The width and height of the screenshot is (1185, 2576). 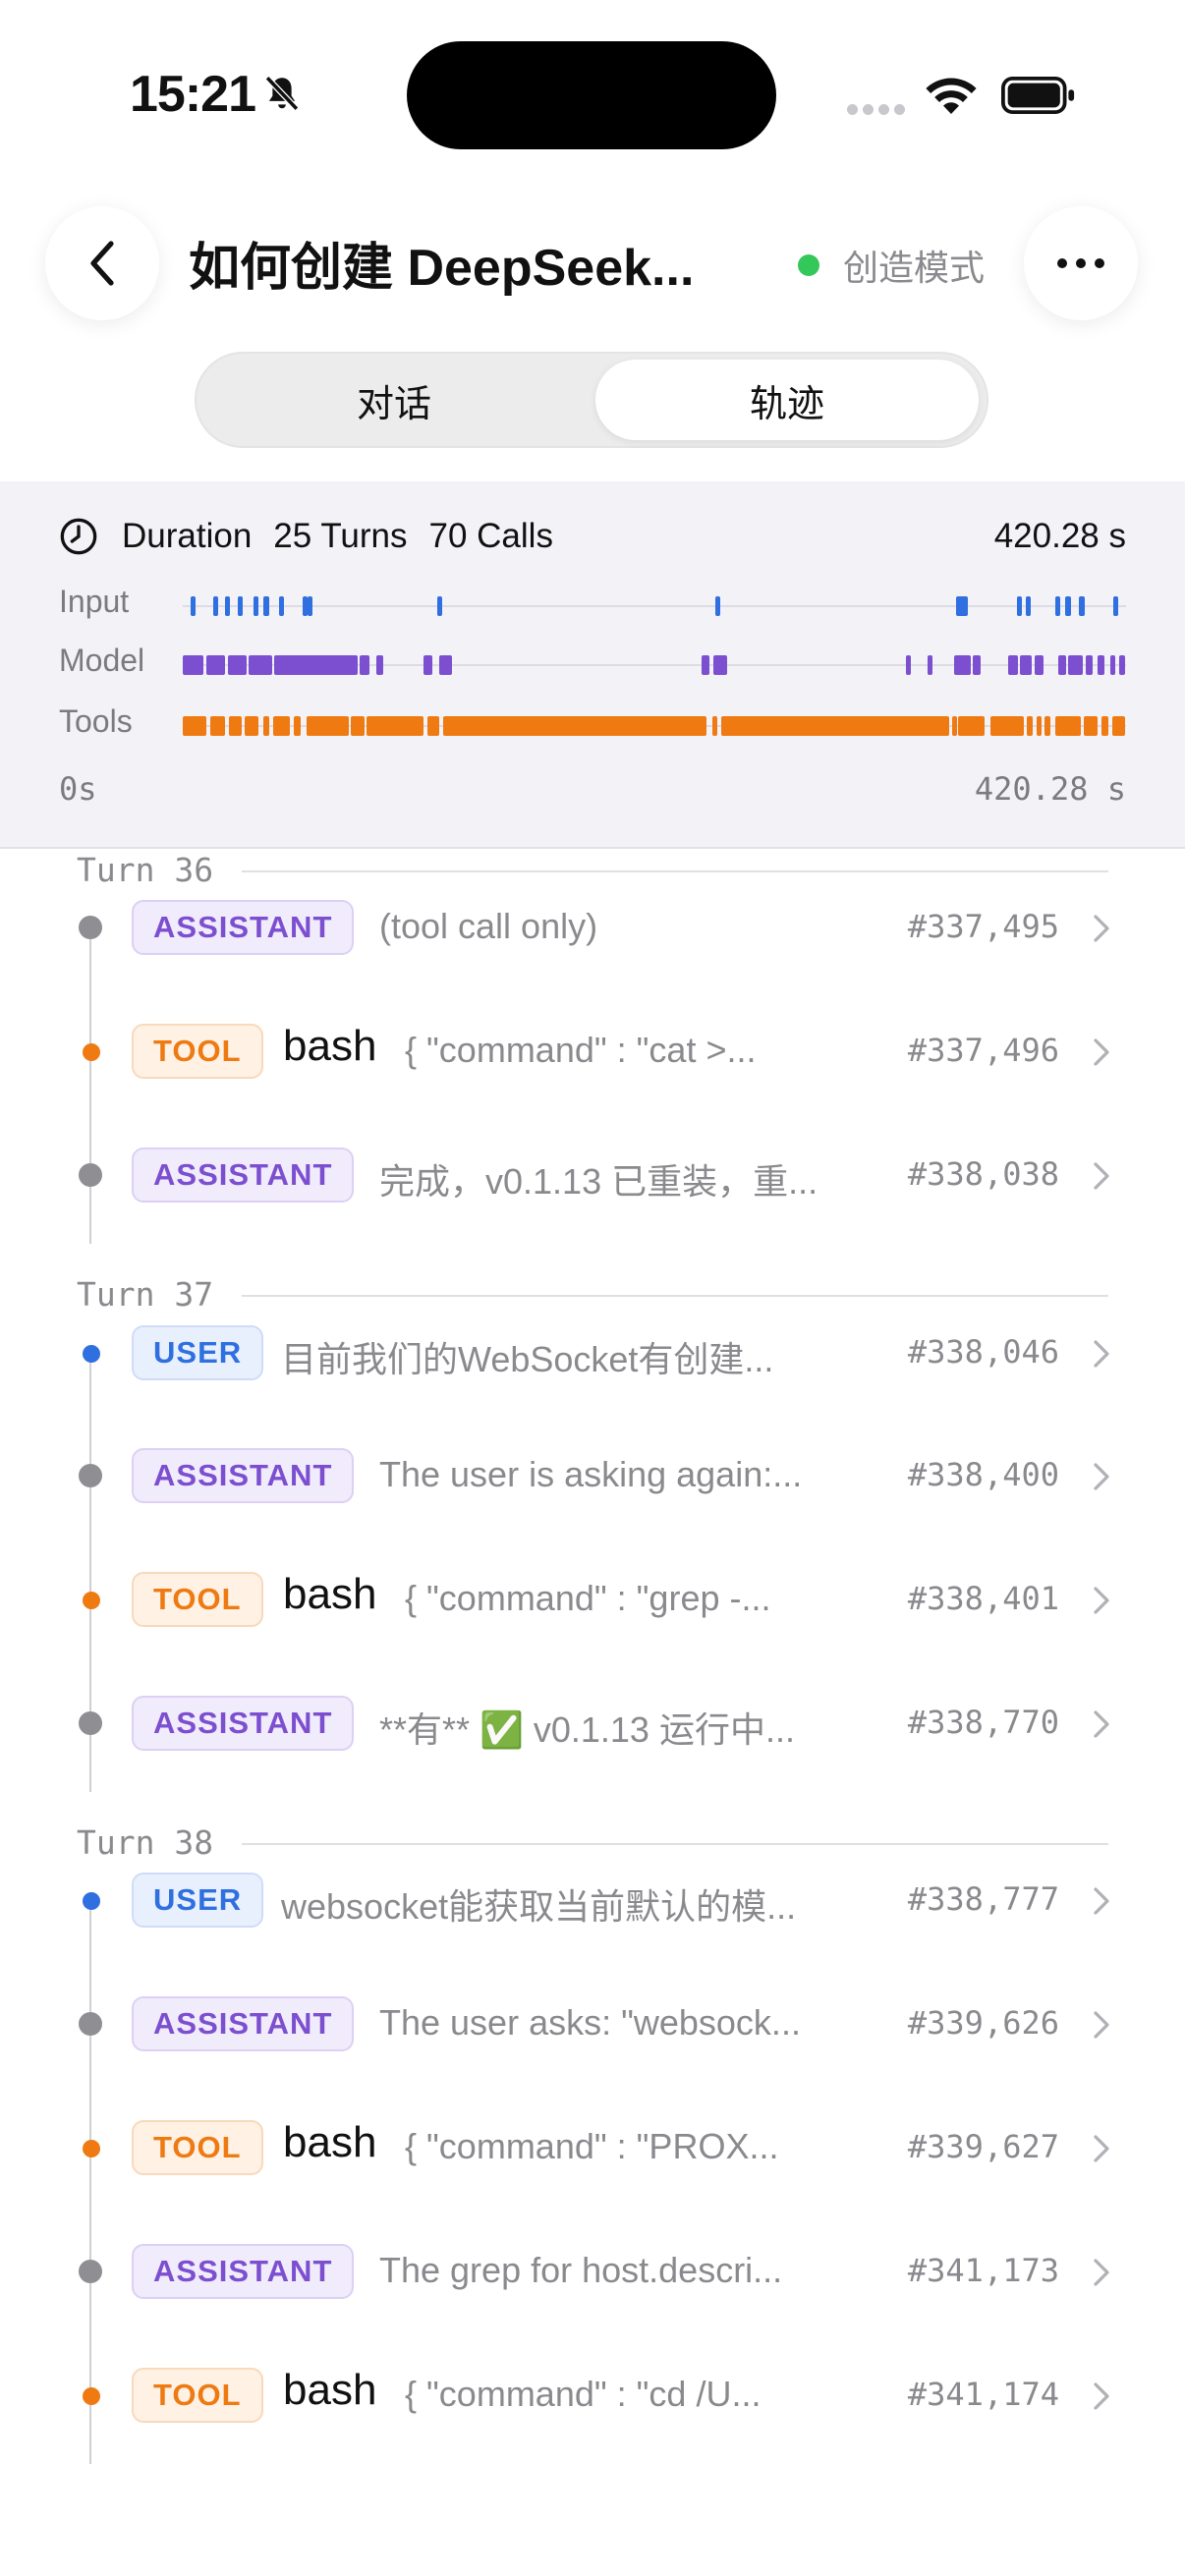 I want to click on tab-conversation: 对话, so click(x=394, y=400).